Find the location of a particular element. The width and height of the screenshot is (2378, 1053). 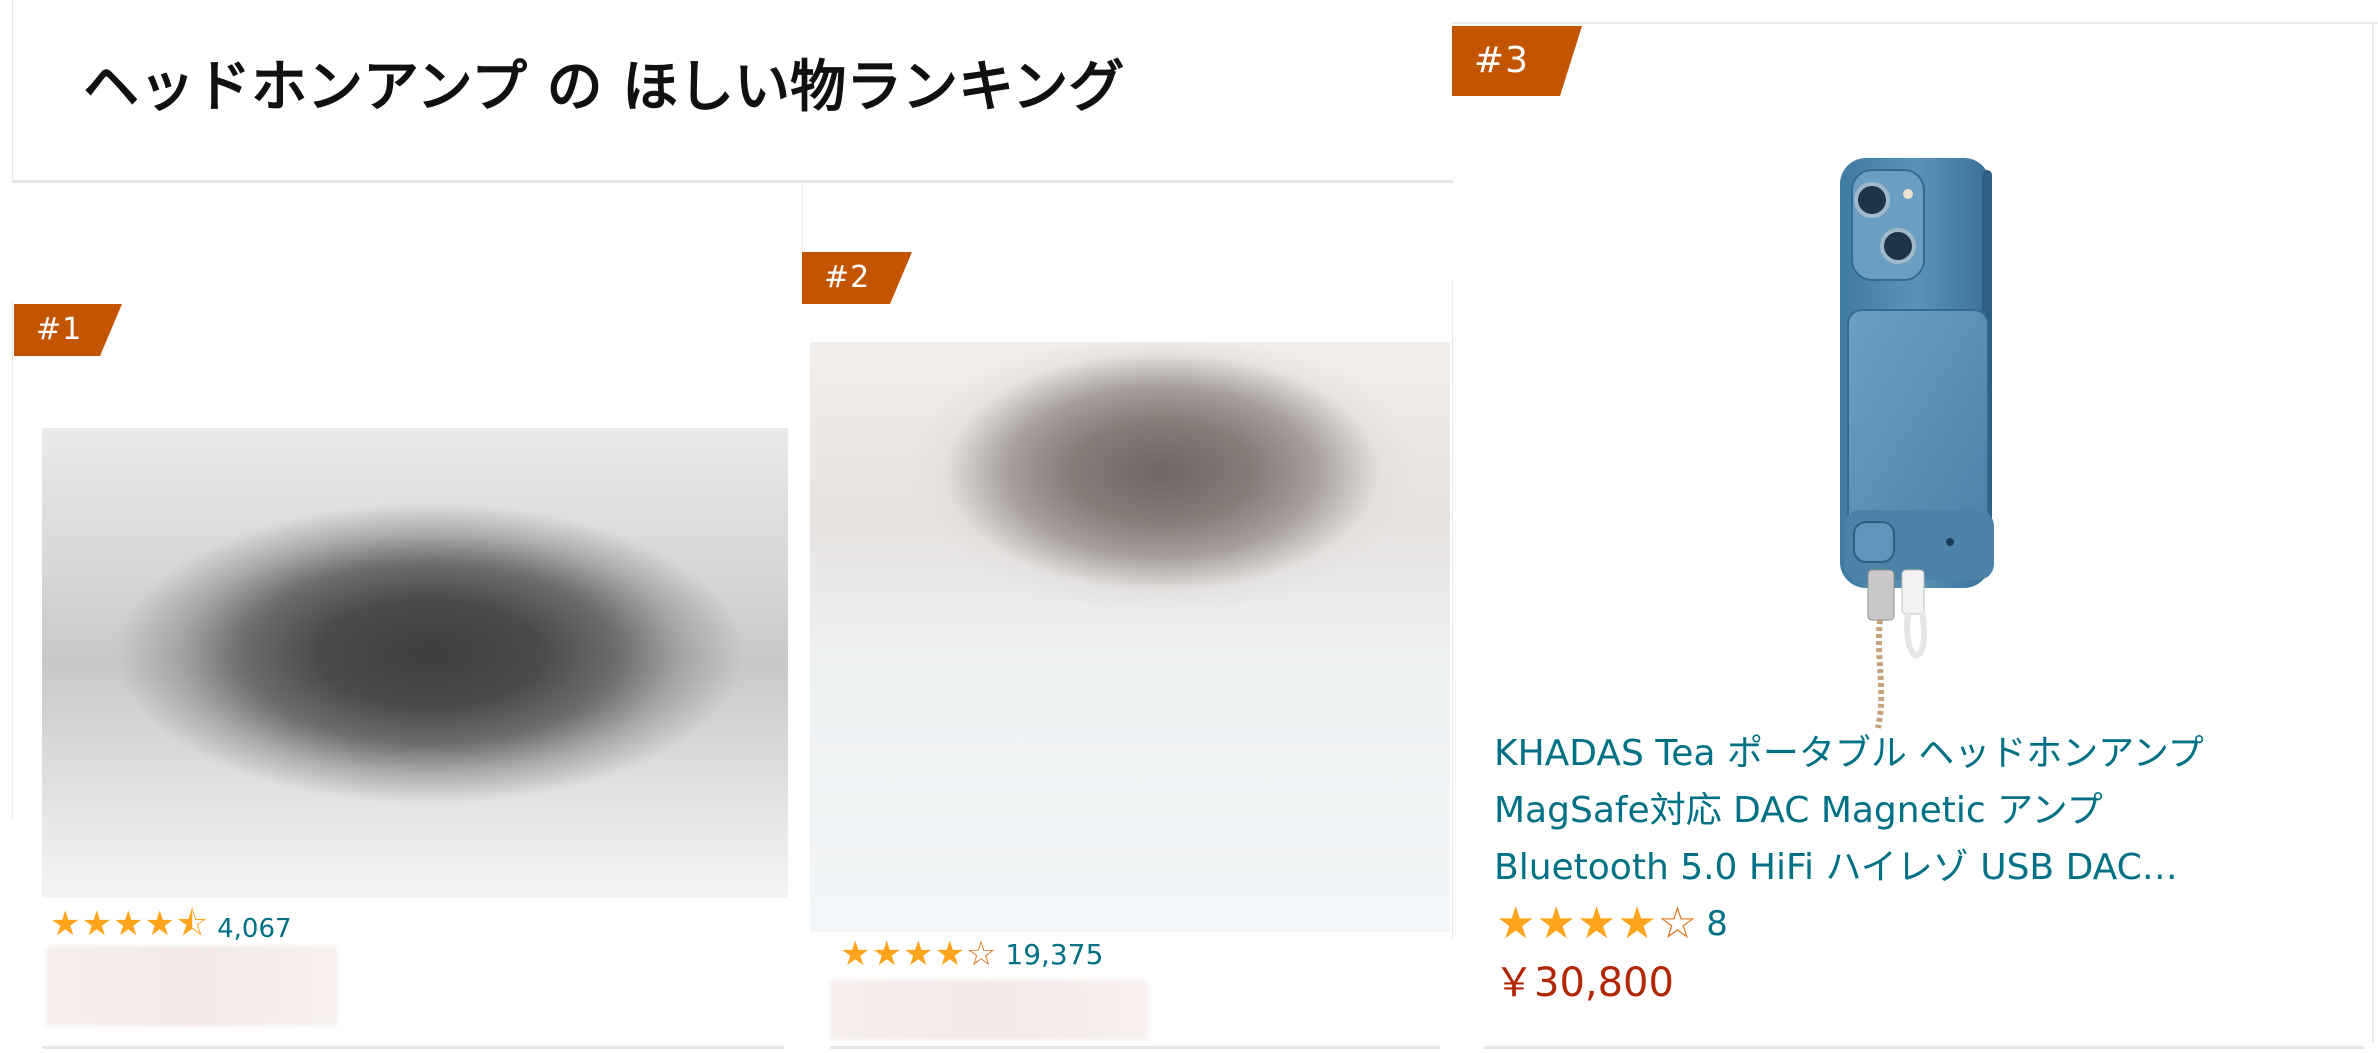

loop-cable is located at coordinates (1916, 635).